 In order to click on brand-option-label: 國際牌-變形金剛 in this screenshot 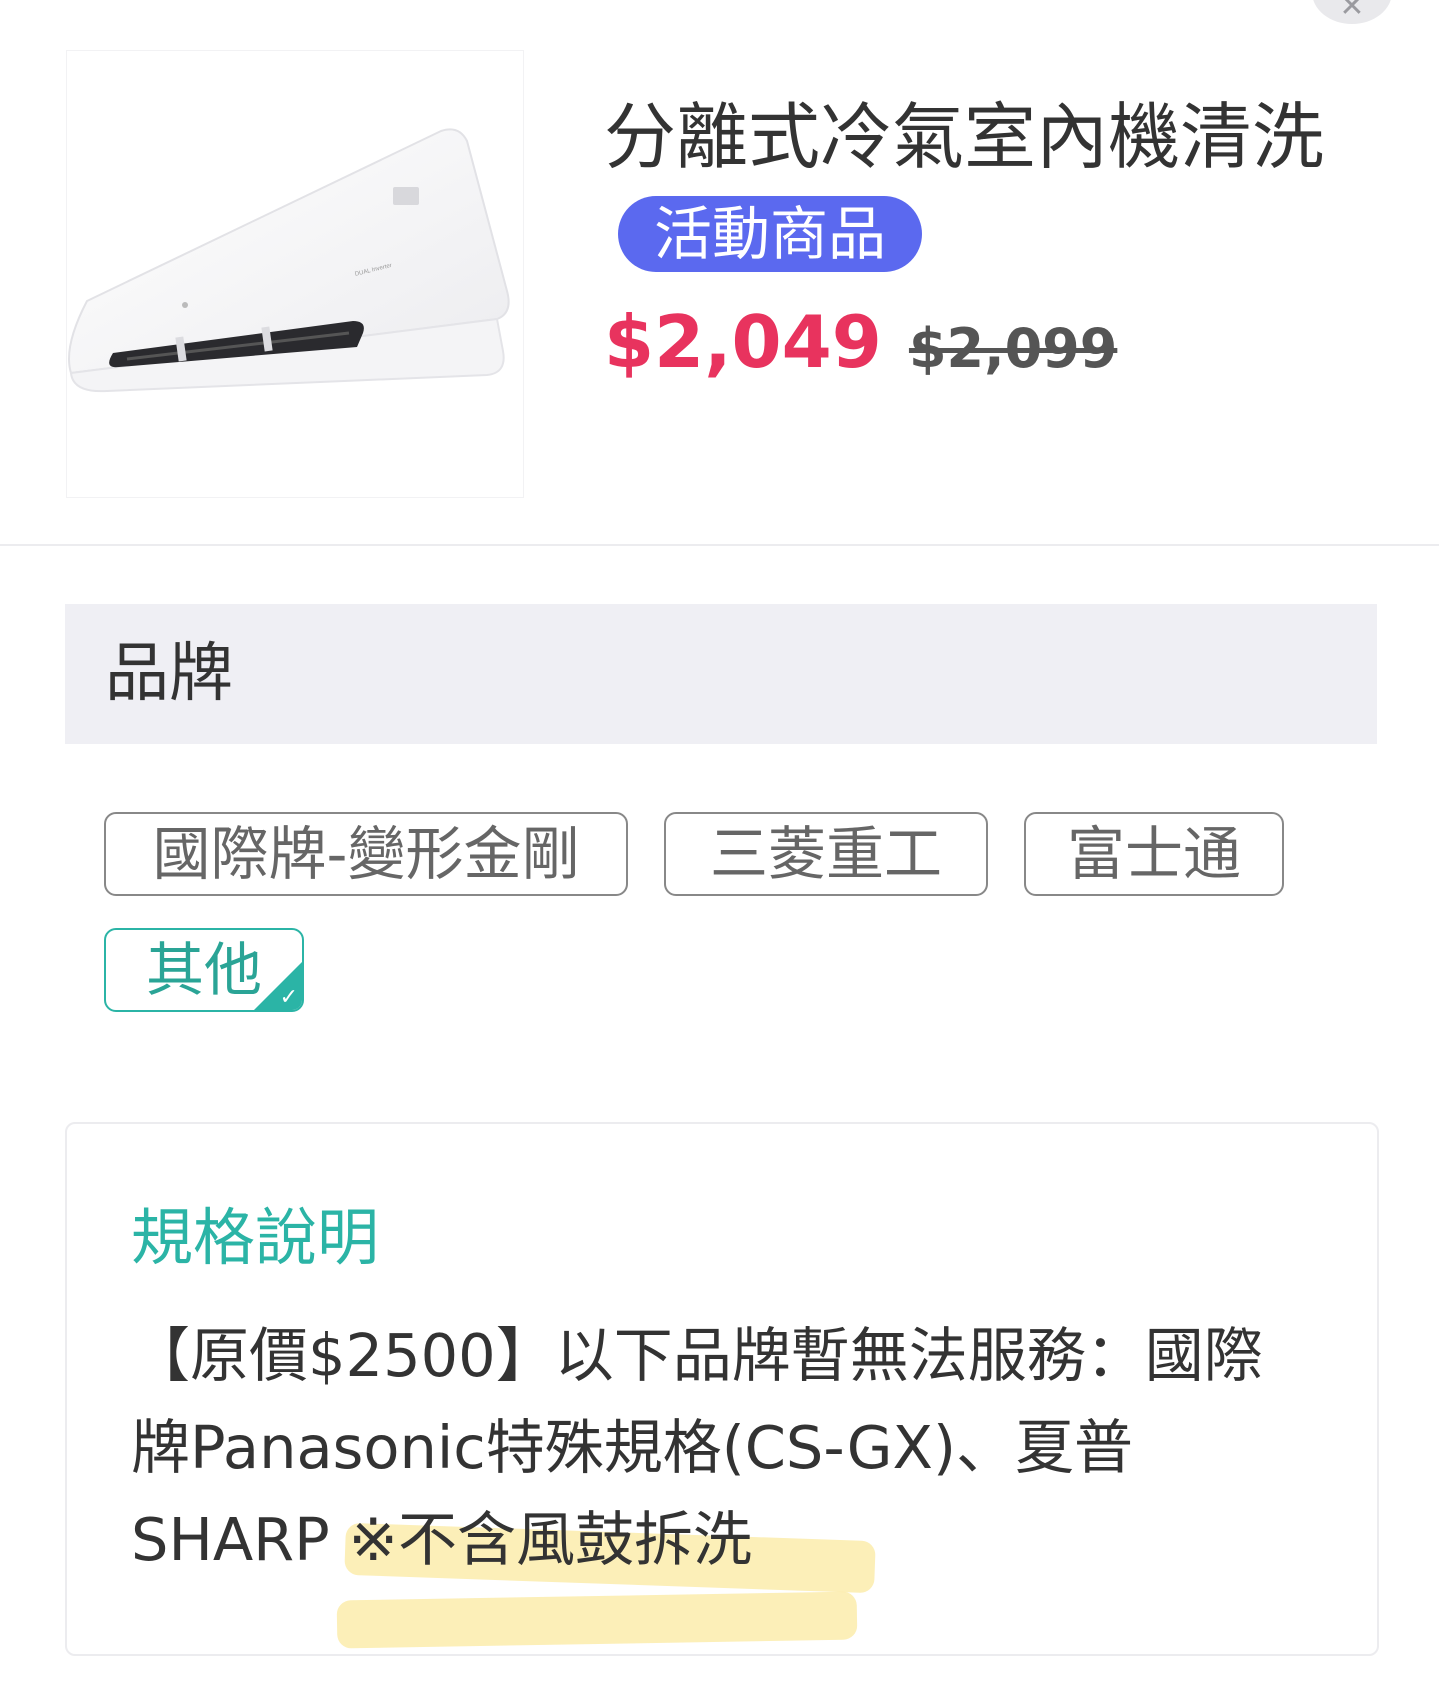, I will do `click(366, 854)`.